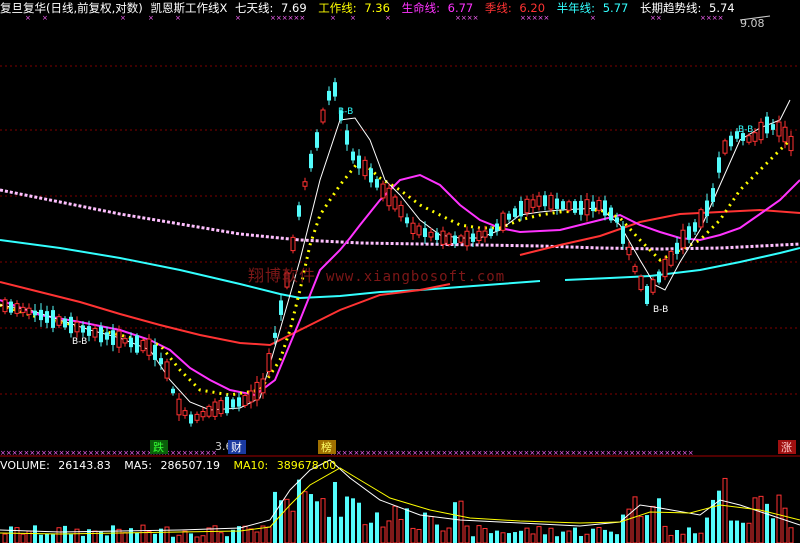 Image resolution: width=800 pixels, height=543 pixels. Describe the element at coordinates (79, 342) in the screenshot. I see `bb-tag-left: B-B` at that location.